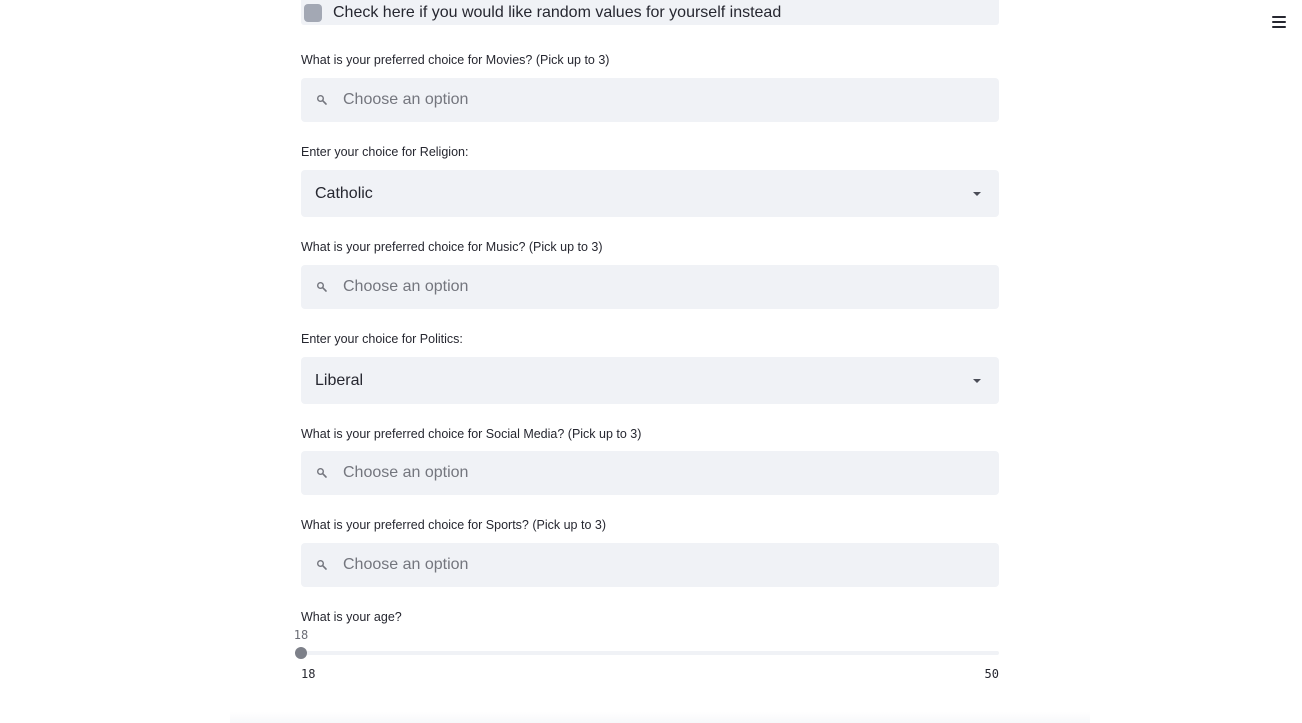  What do you see at coordinates (650, 193) in the screenshot?
I see `religion-select: Catholic` at bounding box center [650, 193].